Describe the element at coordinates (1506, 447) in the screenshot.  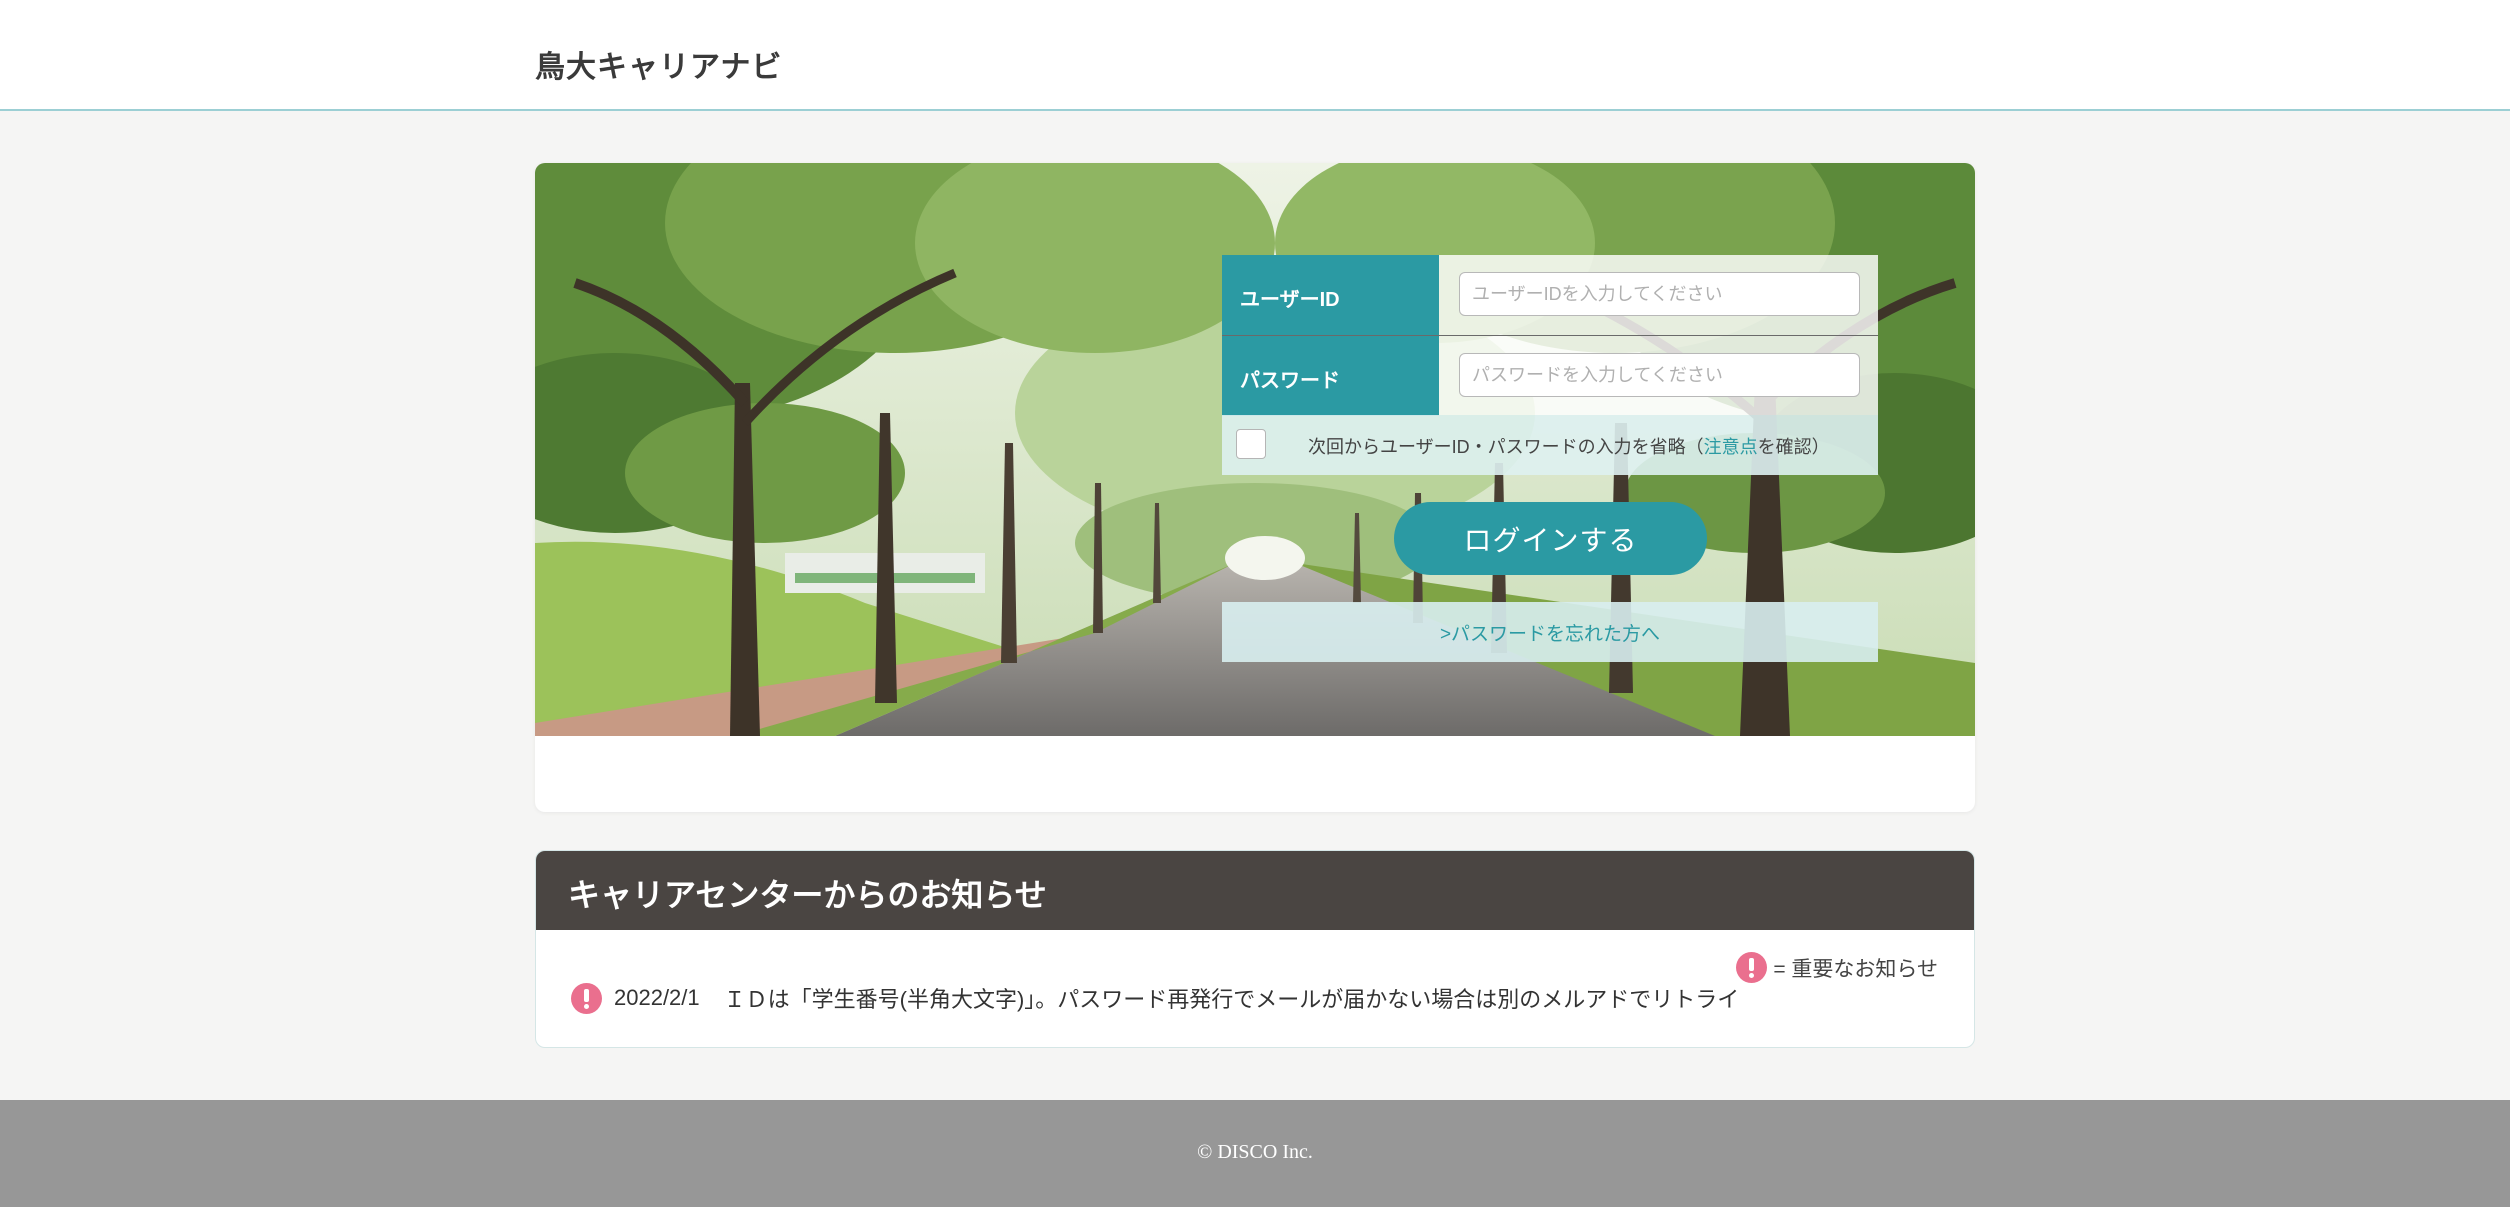
I see `remember-text-prefix: 次回からユーザーID・パスワードの入力を省略（` at that location.